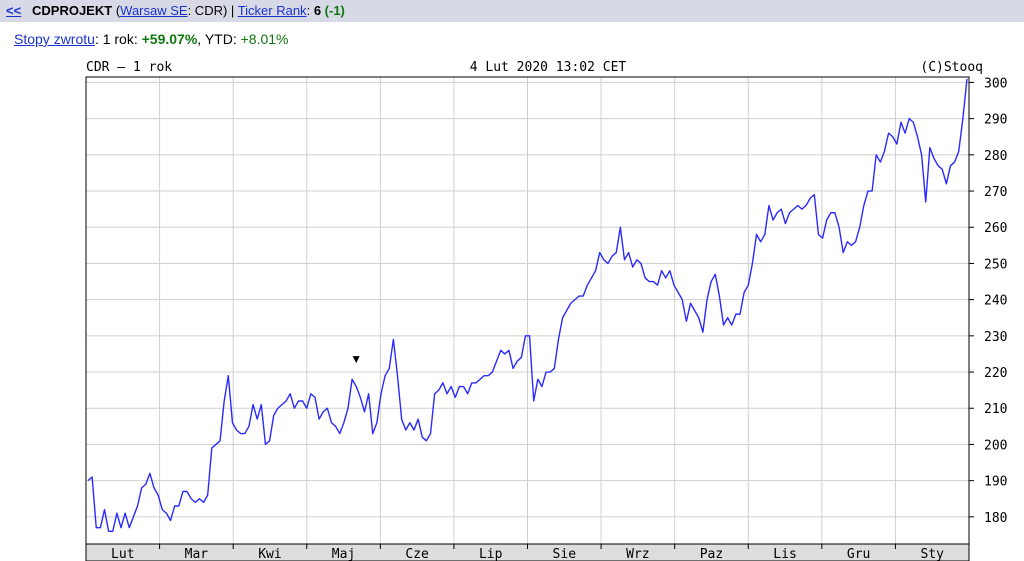  Describe the element at coordinates (951, 67) in the screenshot. I see `chart-credit: (C)Stooq` at that location.